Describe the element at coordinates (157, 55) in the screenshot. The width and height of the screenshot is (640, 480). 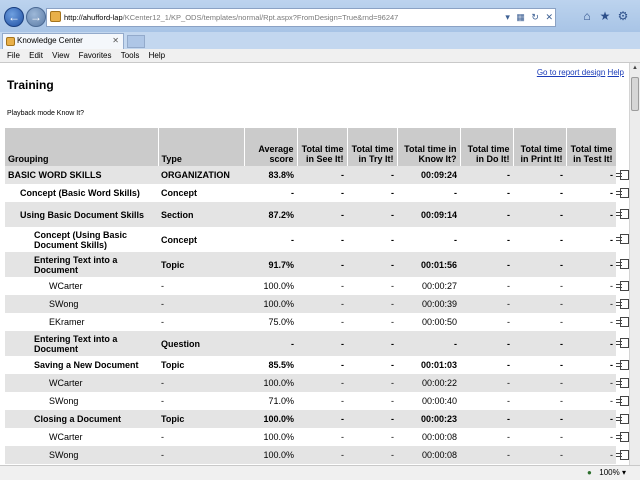
I see `menu-help: Help` at that location.